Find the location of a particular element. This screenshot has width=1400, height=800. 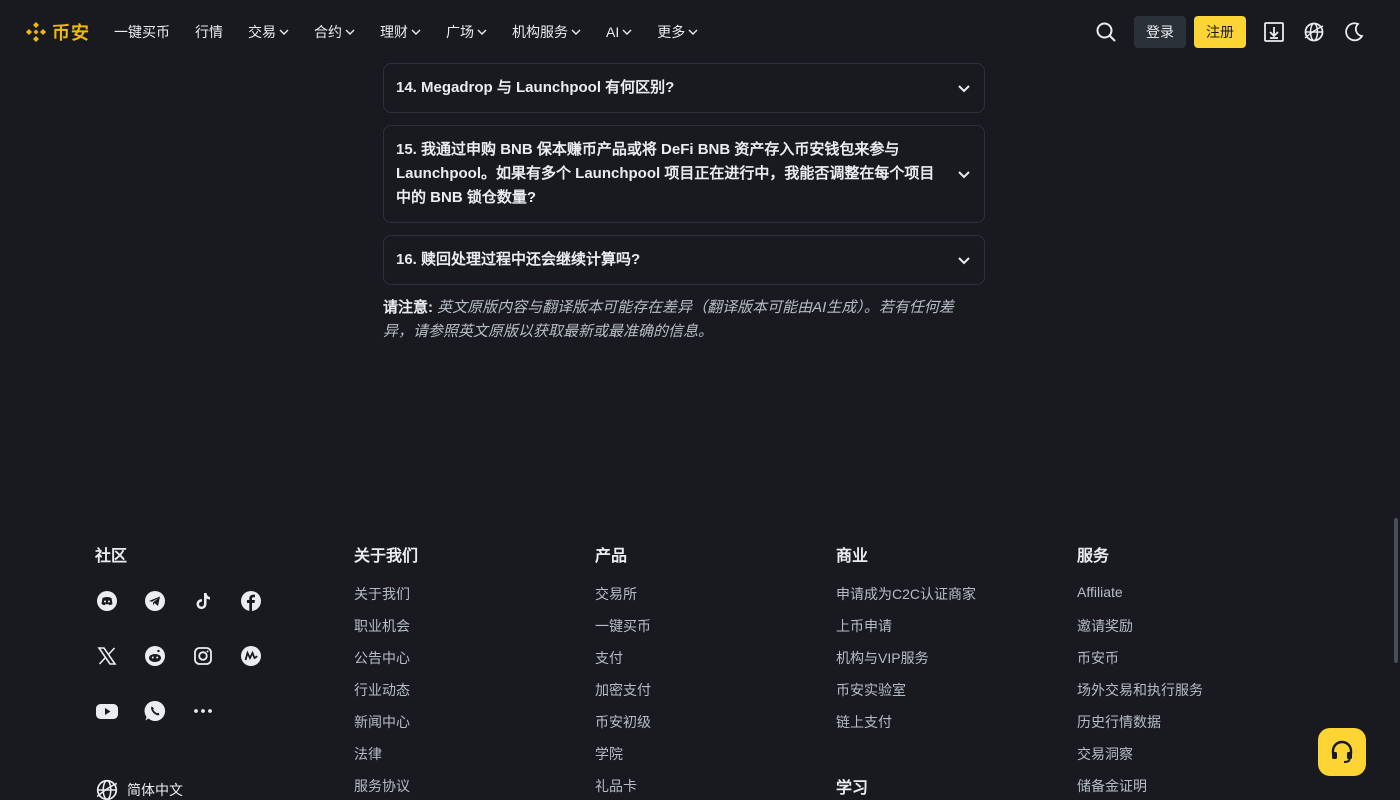

footer-link: 场外交易和执行服务 is located at coordinates (1140, 690).